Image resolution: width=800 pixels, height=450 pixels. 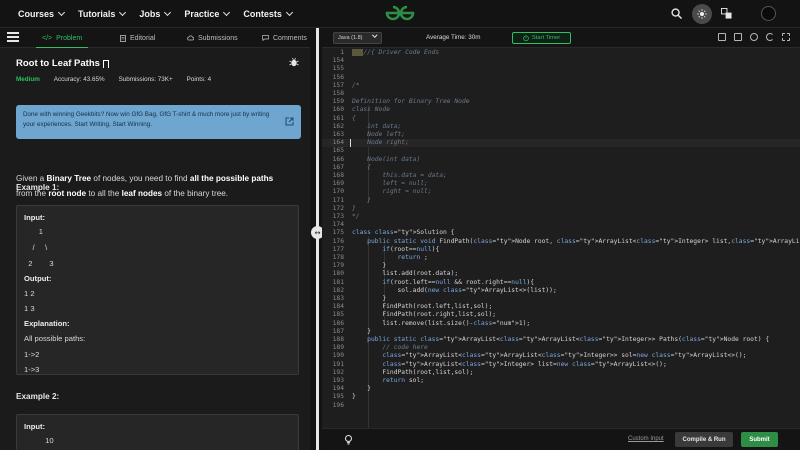 What do you see at coordinates (338, 77) in the screenshot?
I see `line-number: 156` at bounding box center [338, 77].